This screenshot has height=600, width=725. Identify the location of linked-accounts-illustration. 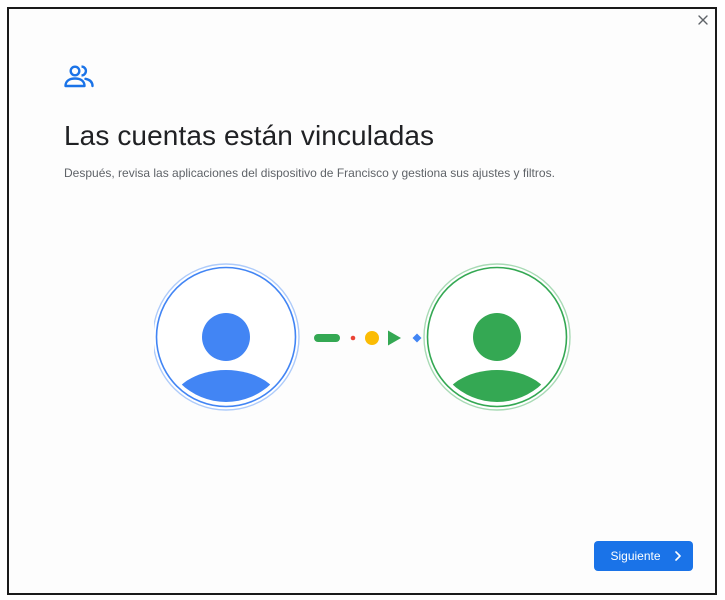
(362, 337).